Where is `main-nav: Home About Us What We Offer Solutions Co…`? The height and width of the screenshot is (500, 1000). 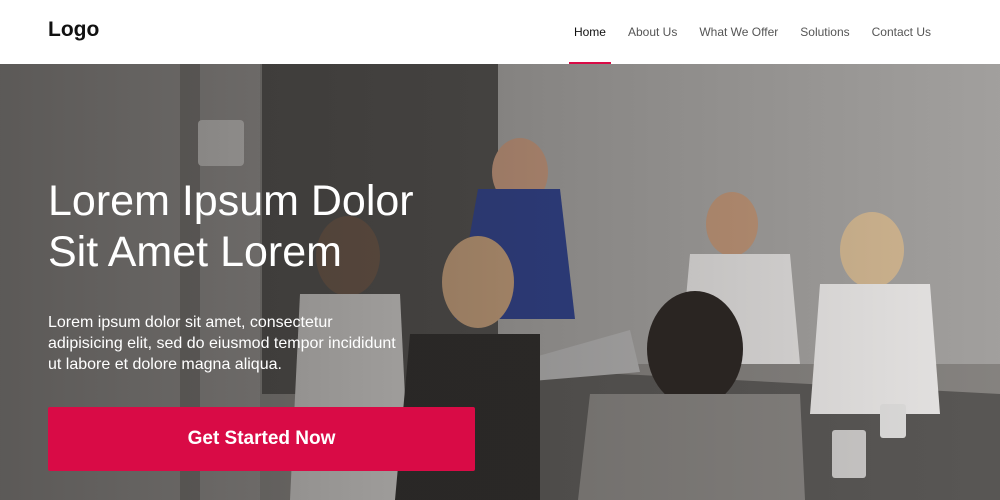 main-nav: Home About Us What We Offer Solutions Co… is located at coordinates (752, 32).